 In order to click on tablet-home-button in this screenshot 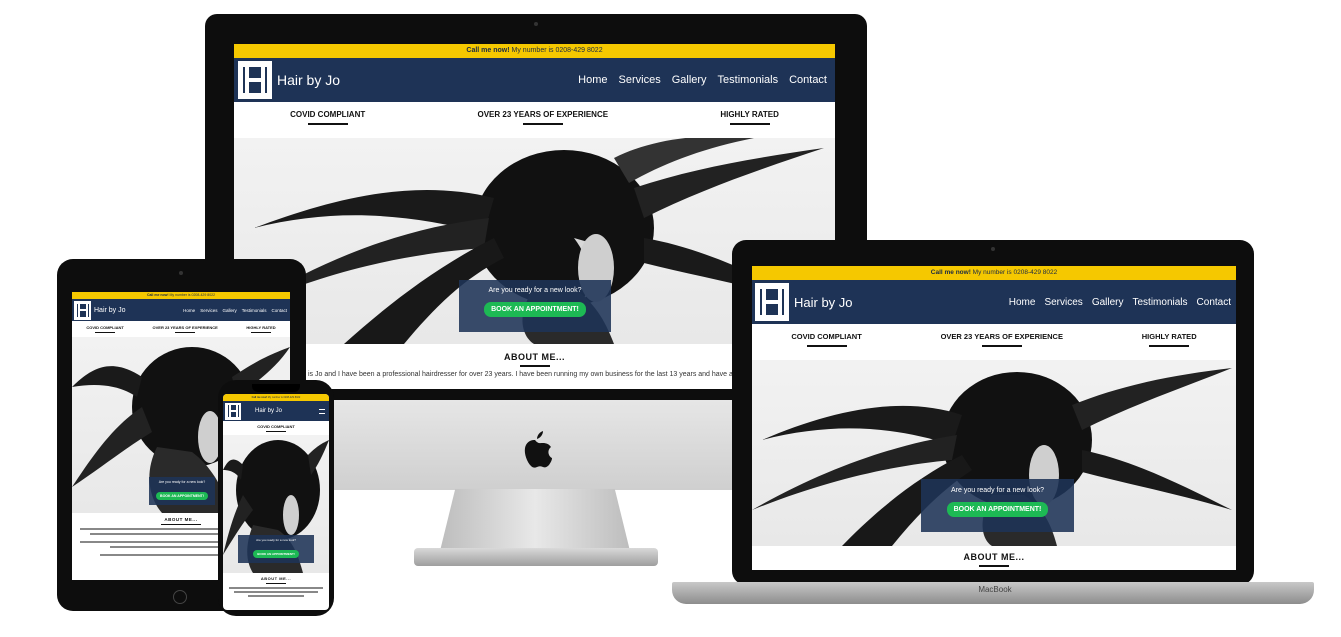, I will do `click(180, 597)`.